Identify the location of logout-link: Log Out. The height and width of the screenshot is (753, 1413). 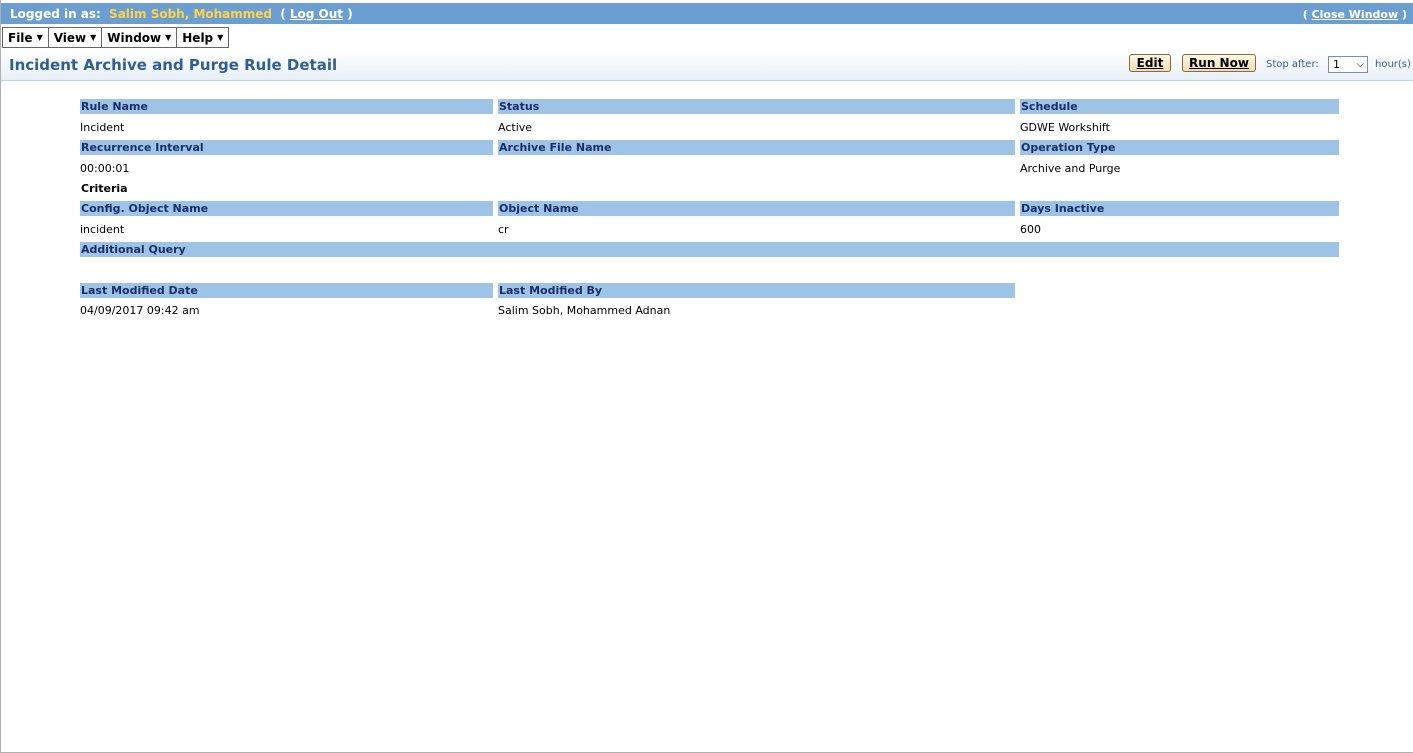
(316, 14).